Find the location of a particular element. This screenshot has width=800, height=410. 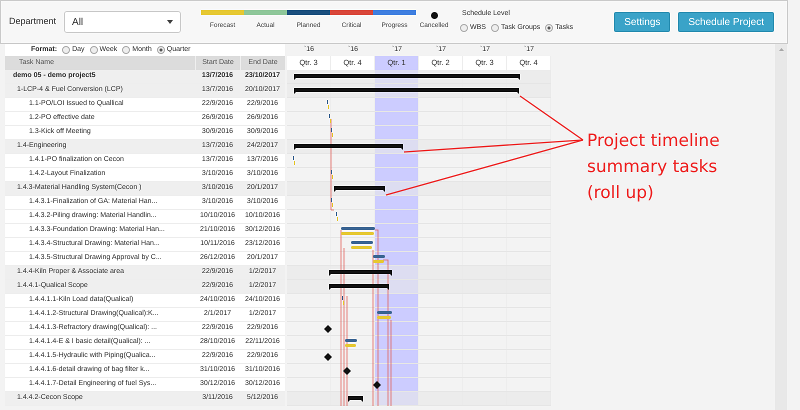

scrollbar is located at coordinates (781, 227).